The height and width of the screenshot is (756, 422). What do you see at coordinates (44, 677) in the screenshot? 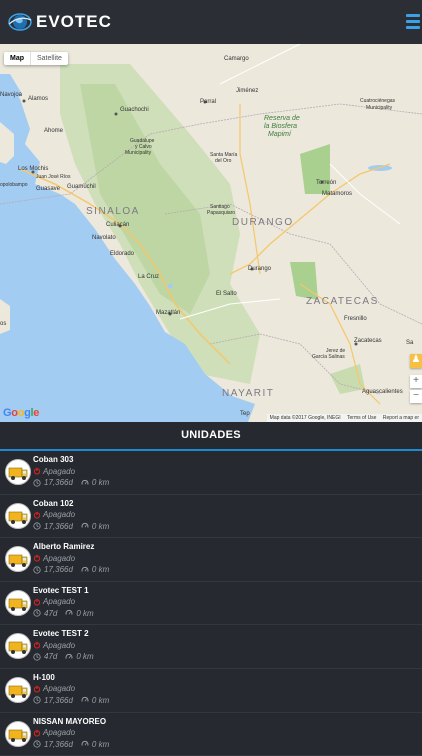
I see `unit-name: H-100` at bounding box center [44, 677].